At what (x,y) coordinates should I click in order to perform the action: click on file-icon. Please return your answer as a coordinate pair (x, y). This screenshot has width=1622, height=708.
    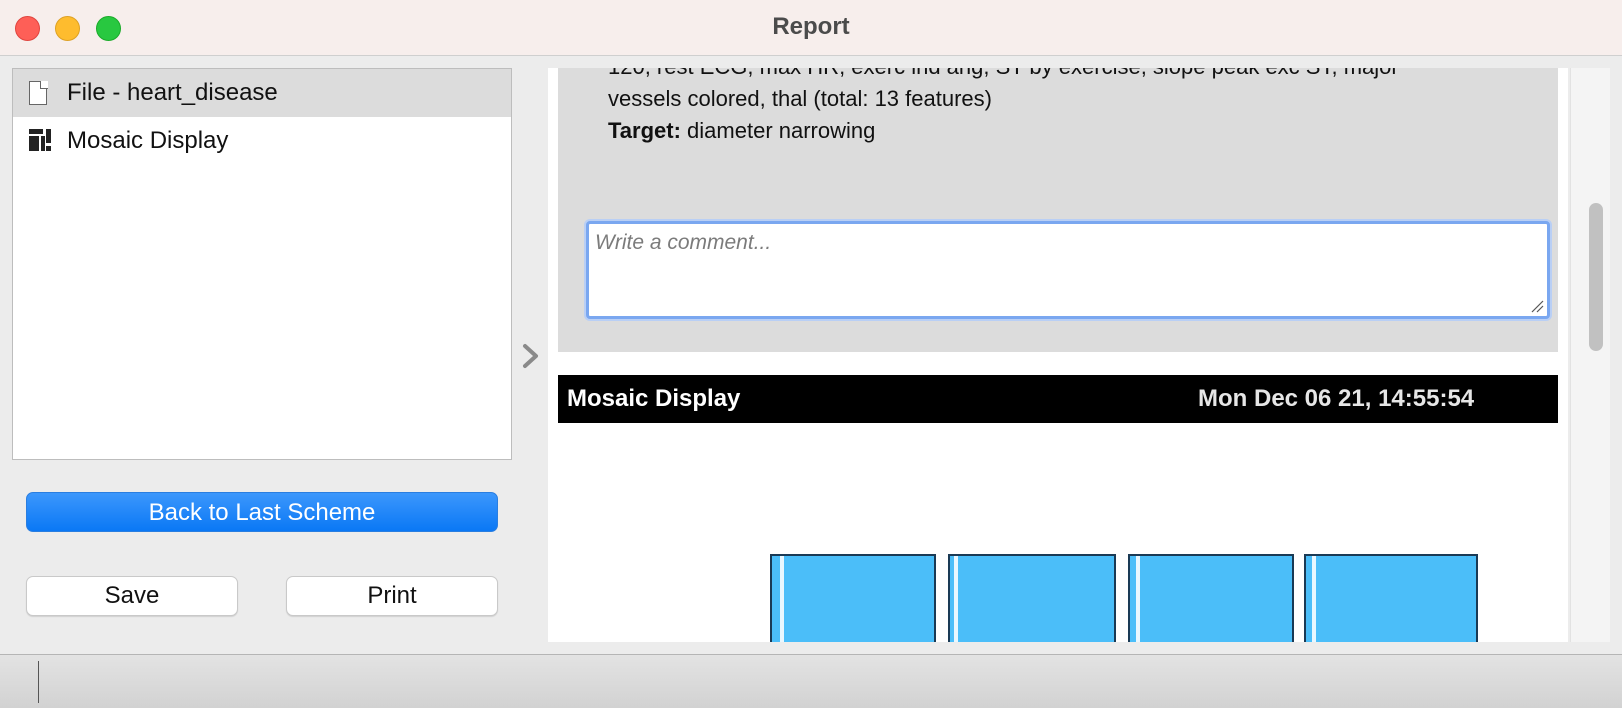
    Looking at the image, I should click on (40, 92).